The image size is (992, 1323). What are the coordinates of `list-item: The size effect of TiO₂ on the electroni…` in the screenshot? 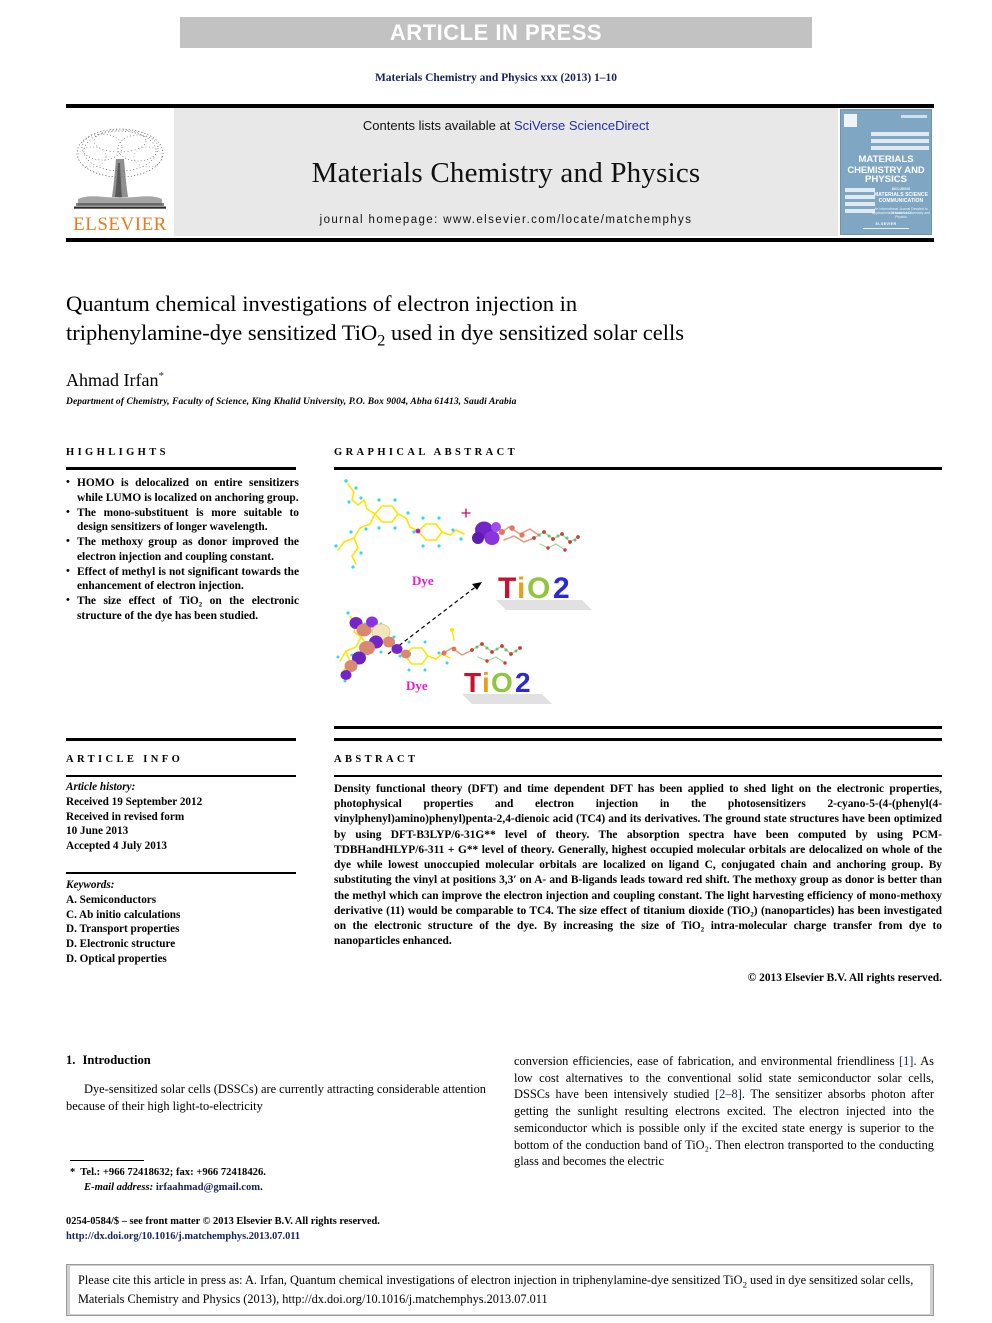 It's located at (182, 608).